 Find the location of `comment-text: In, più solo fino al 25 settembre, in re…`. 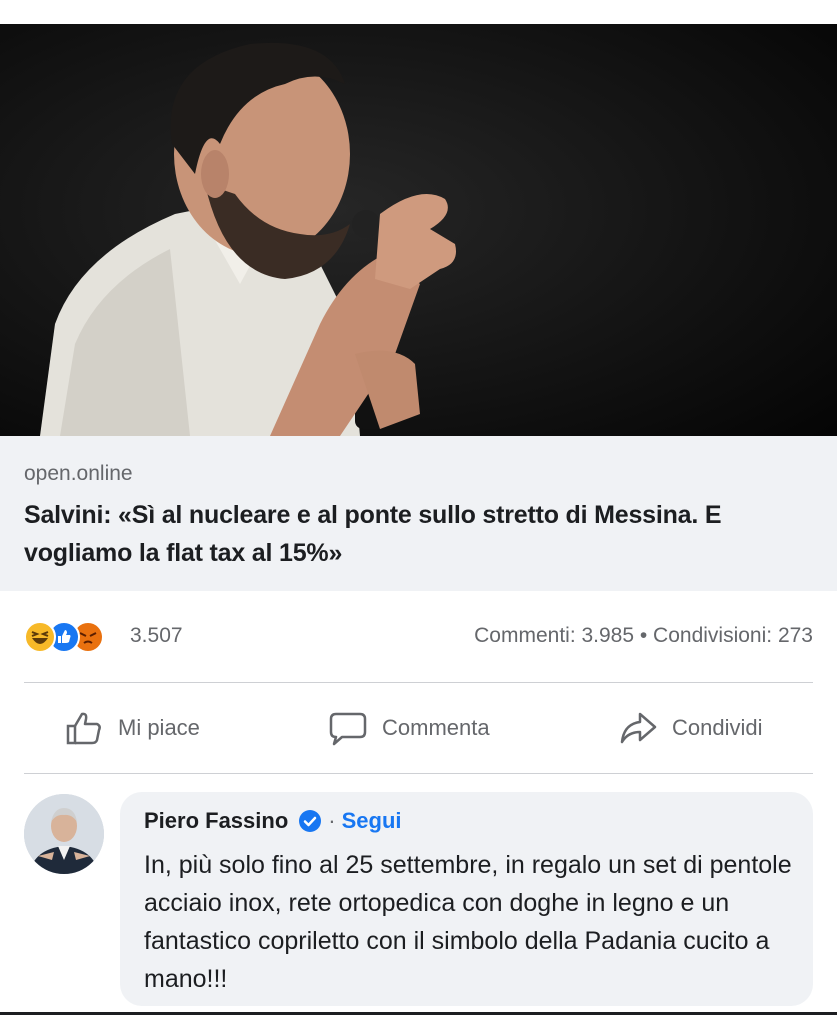

comment-text: In, più solo fino al 25 settembre, in re… is located at coordinates (468, 922).